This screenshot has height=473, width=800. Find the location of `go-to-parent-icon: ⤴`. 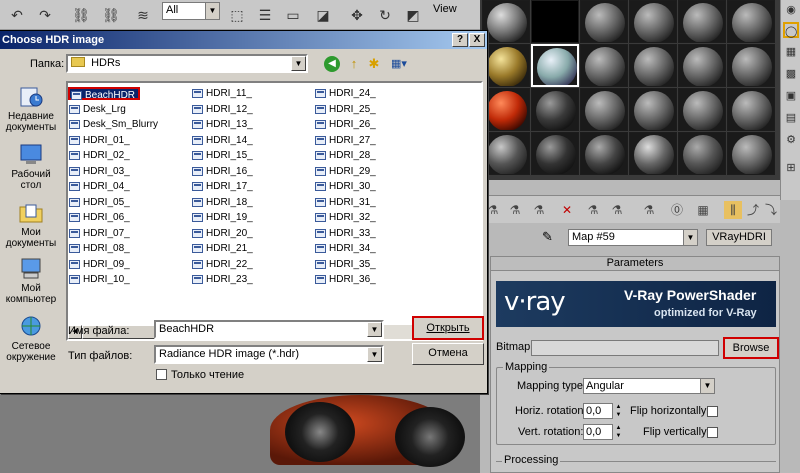

go-to-parent-icon: ⤴ is located at coordinates (753, 210).